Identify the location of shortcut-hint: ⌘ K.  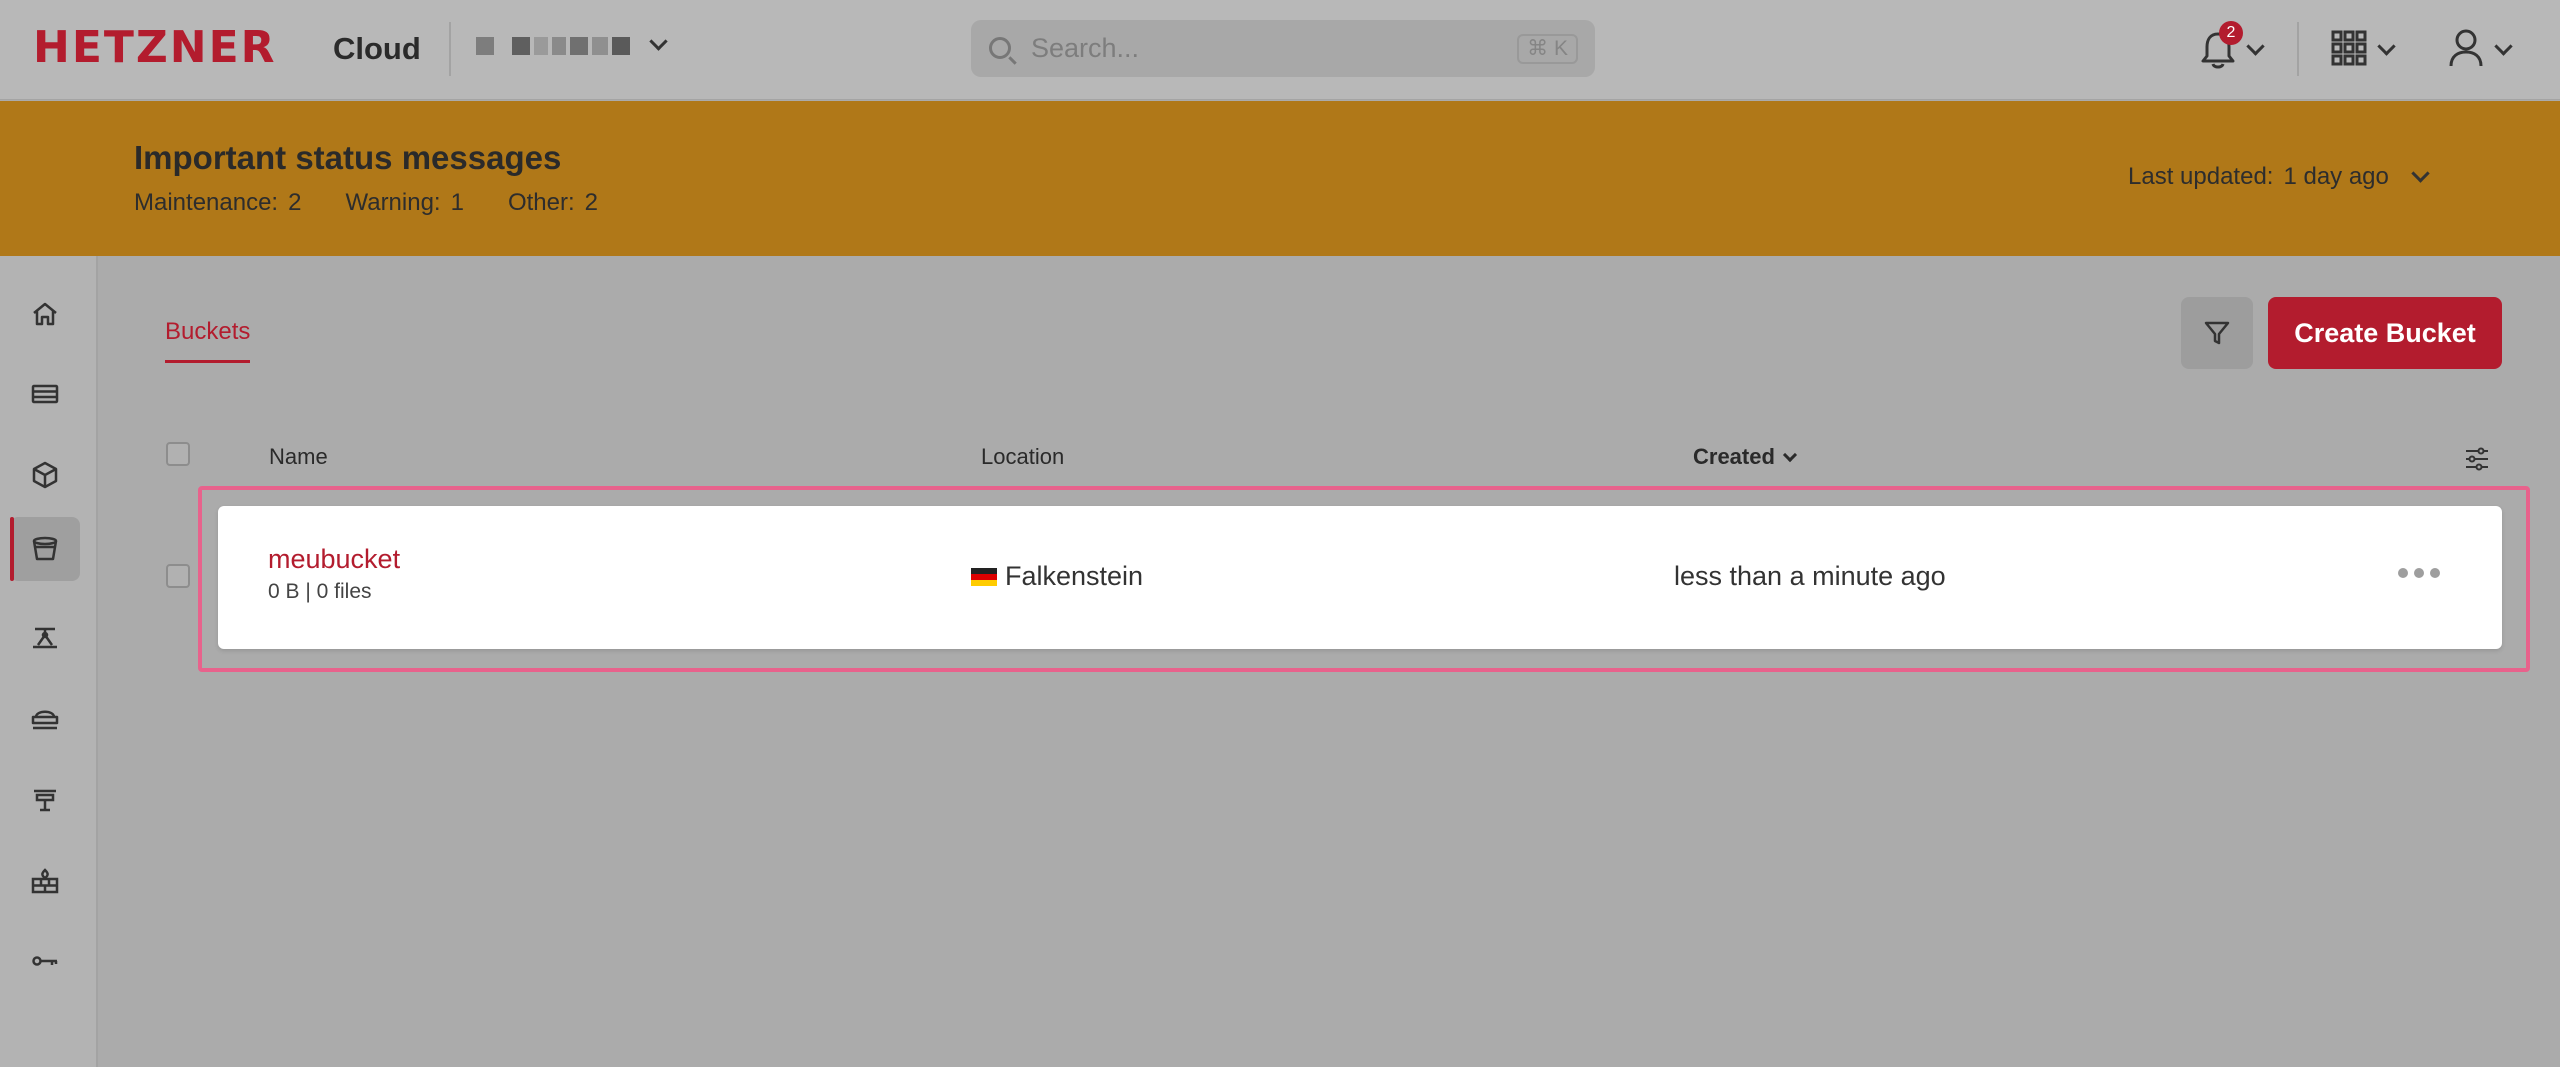
(1547, 49).